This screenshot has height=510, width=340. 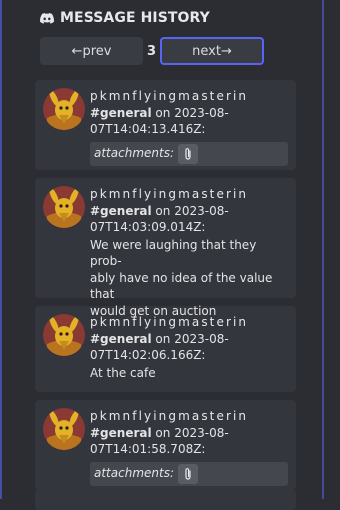 I want to click on prev-page-button: ←prev, so click(x=91, y=51).